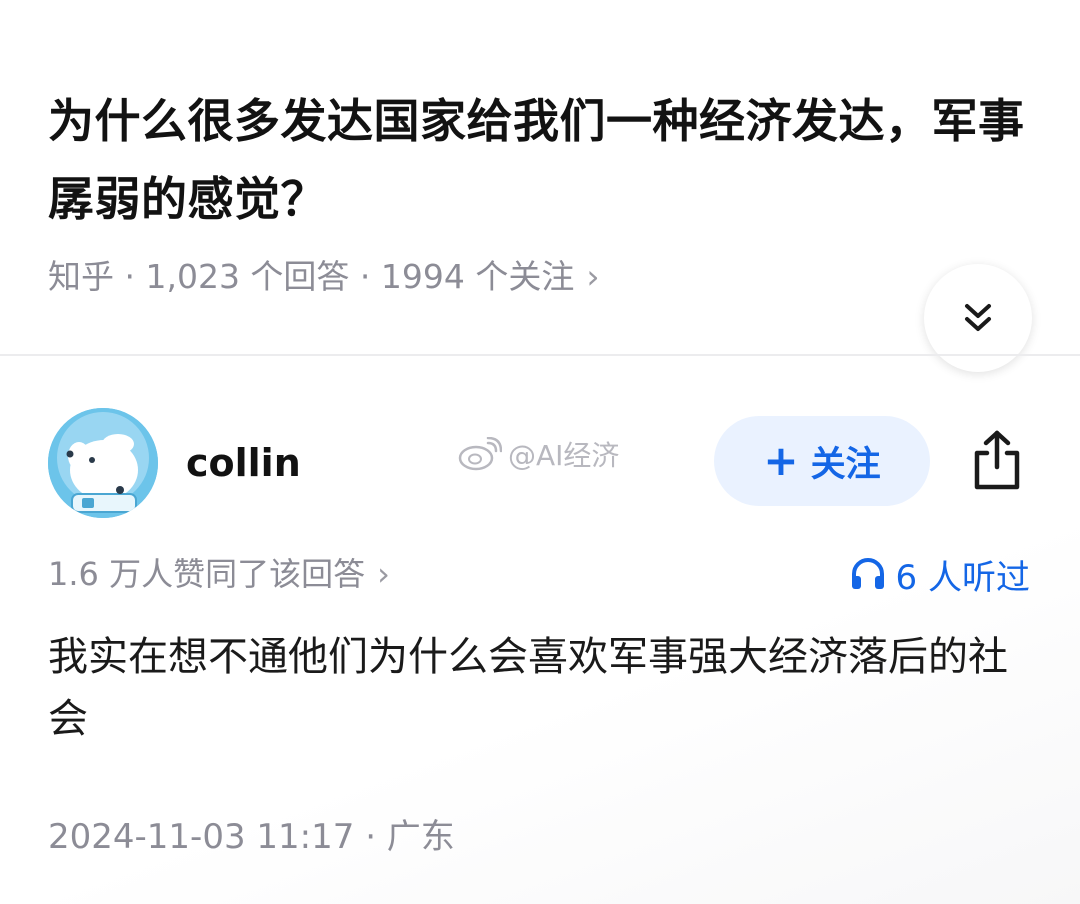 The height and width of the screenshot is (904, 1080). I want to click on author-name: collin, so click(243, 463).